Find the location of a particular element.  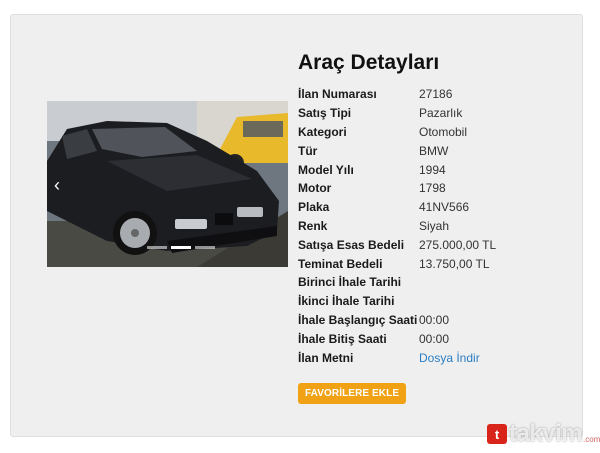

watermark-suffix: .com.tr is located at coordinates (591, 439).